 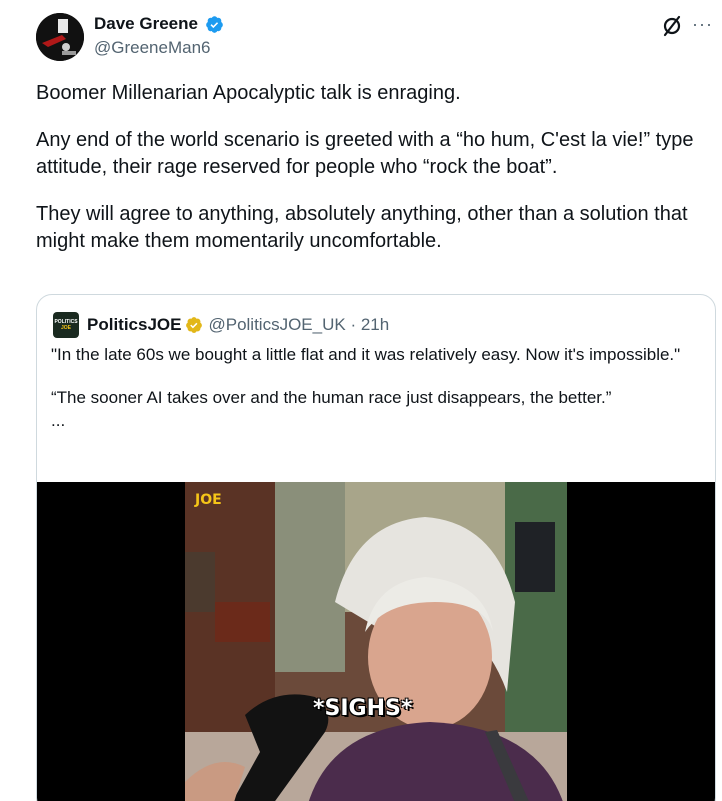 I want to click on author-handle: @GreeneMan6, so click(x=159, y=48).